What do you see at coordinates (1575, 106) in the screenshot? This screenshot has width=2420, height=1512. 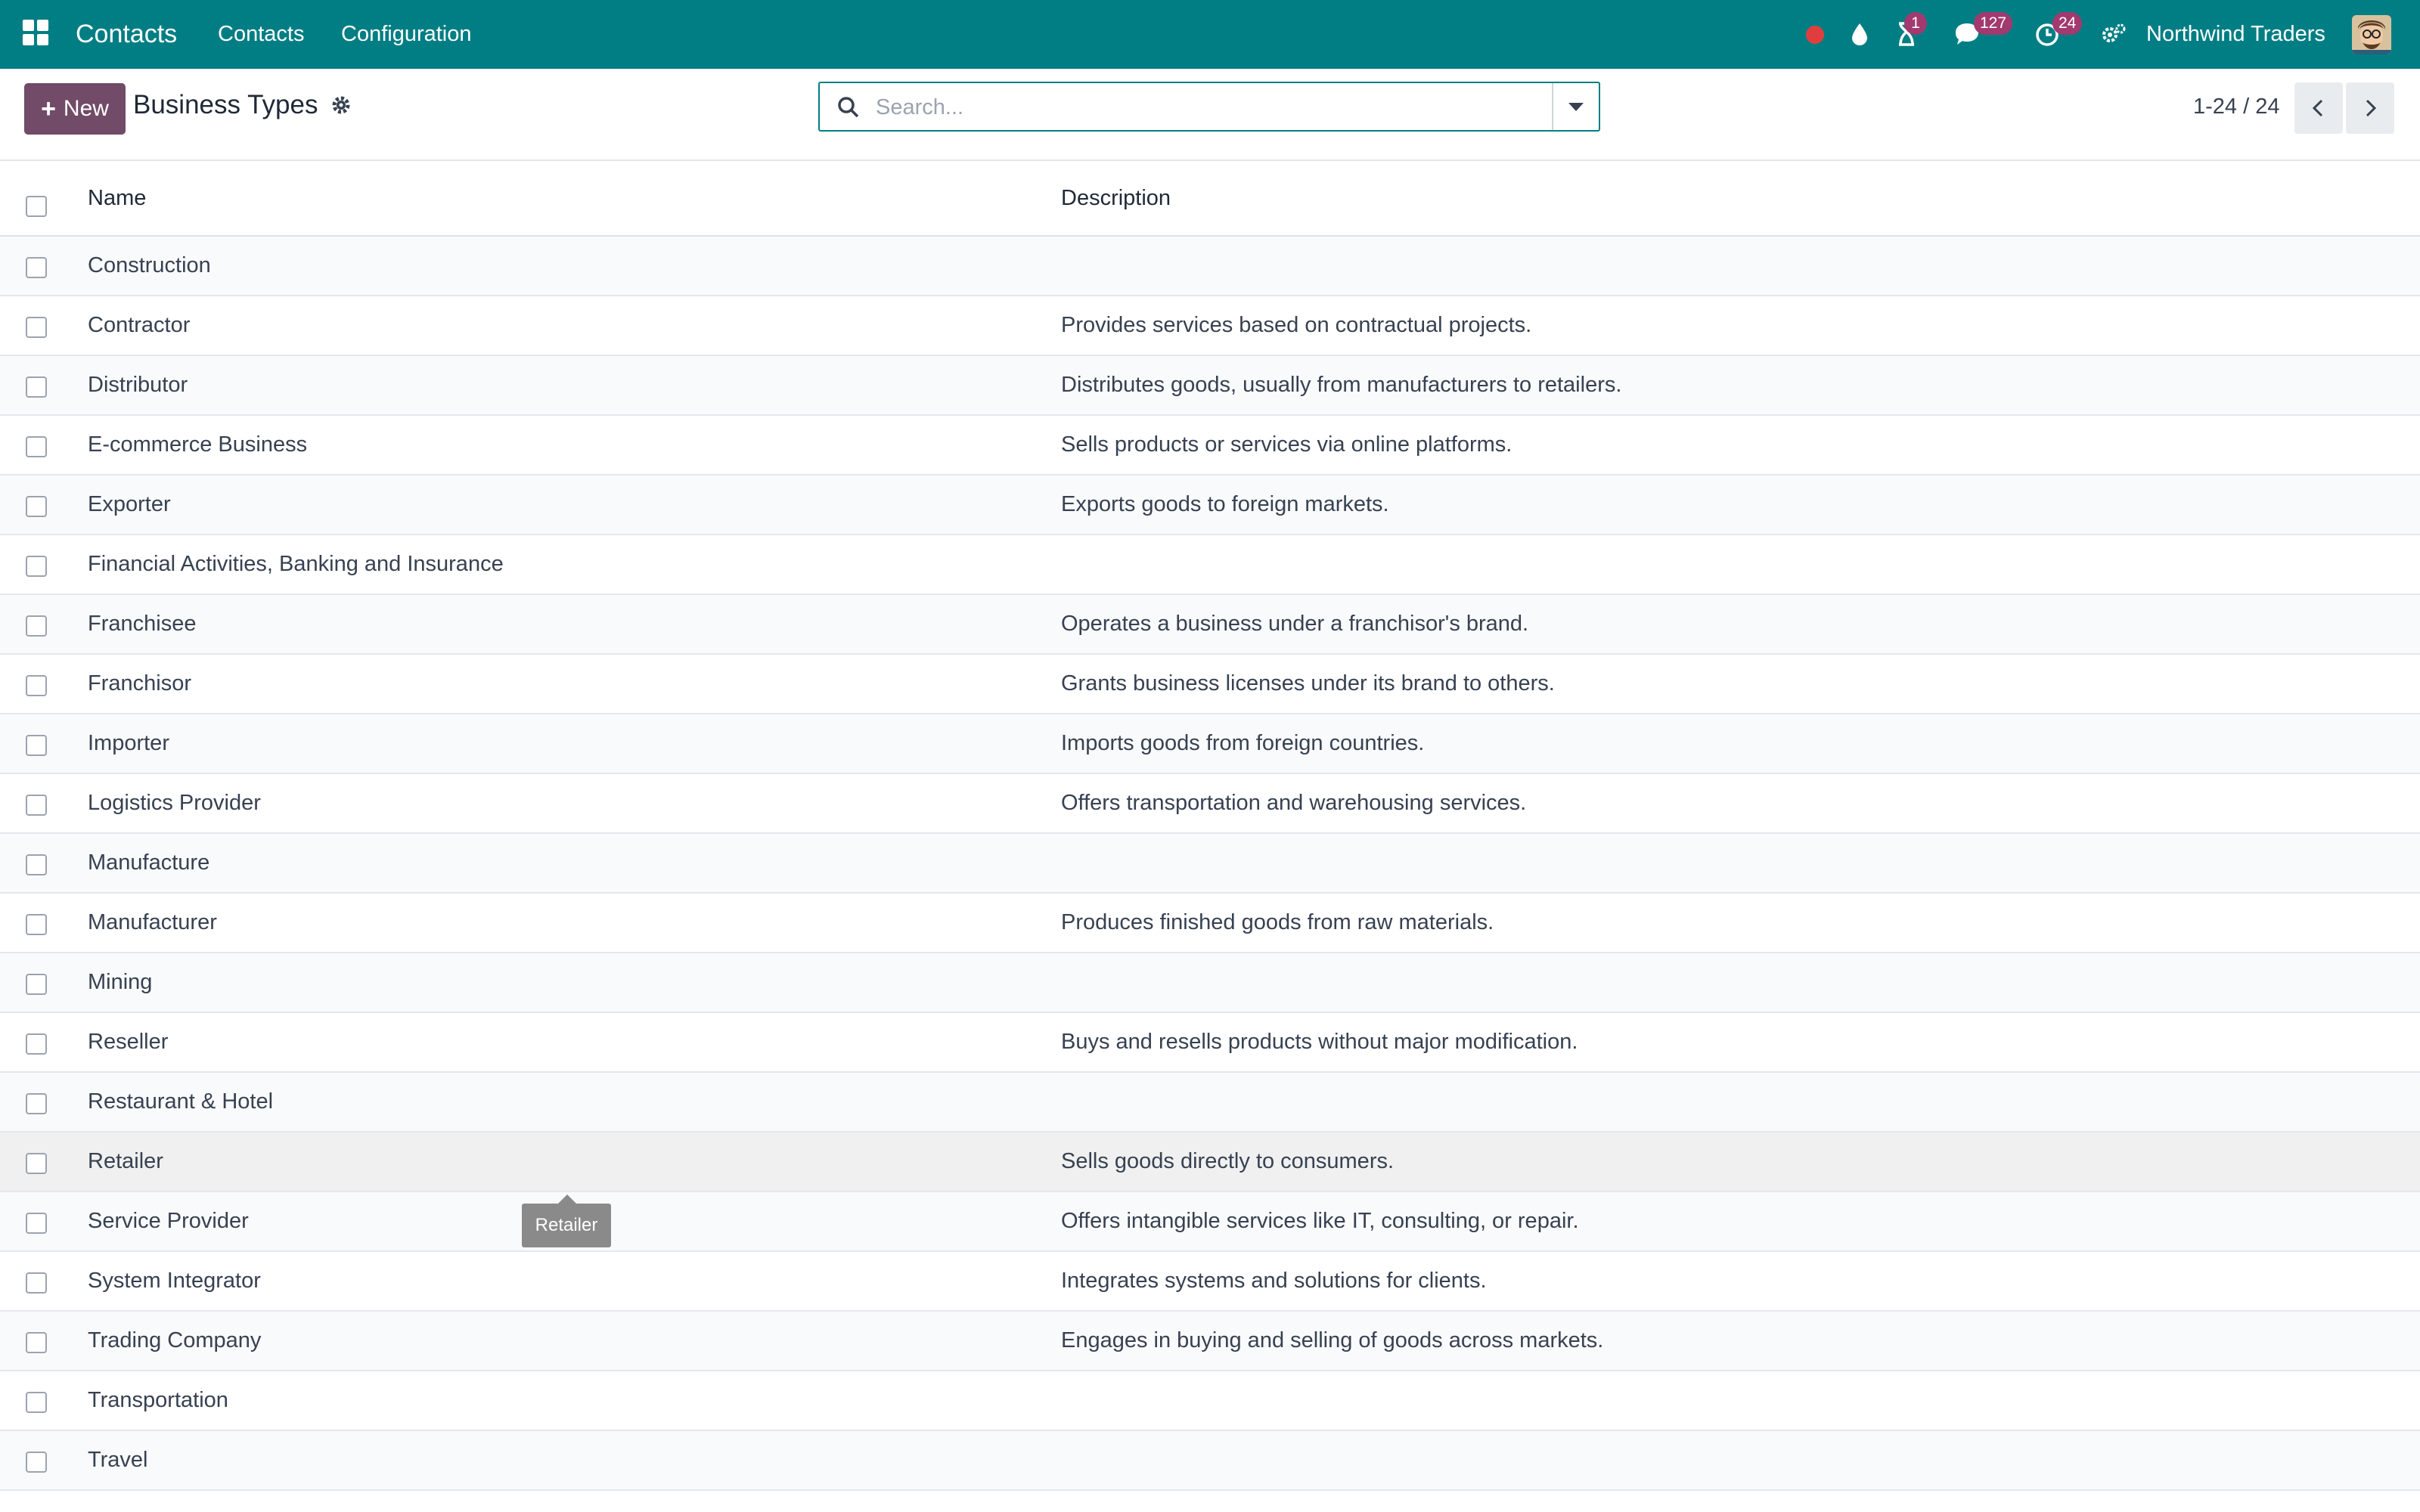 I see `search-options-toggle` at bounding box center [1575, 106].